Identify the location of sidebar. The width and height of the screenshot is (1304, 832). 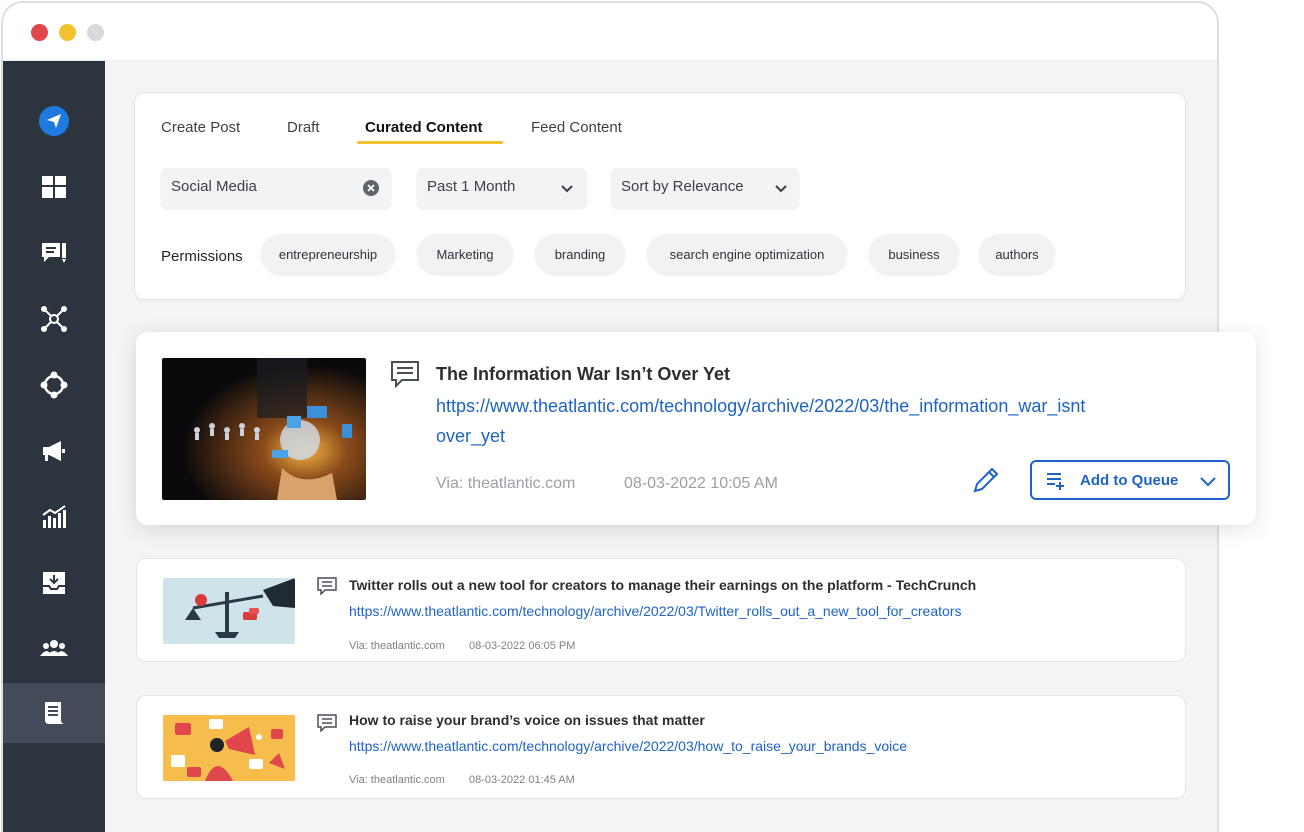
(54, 446).